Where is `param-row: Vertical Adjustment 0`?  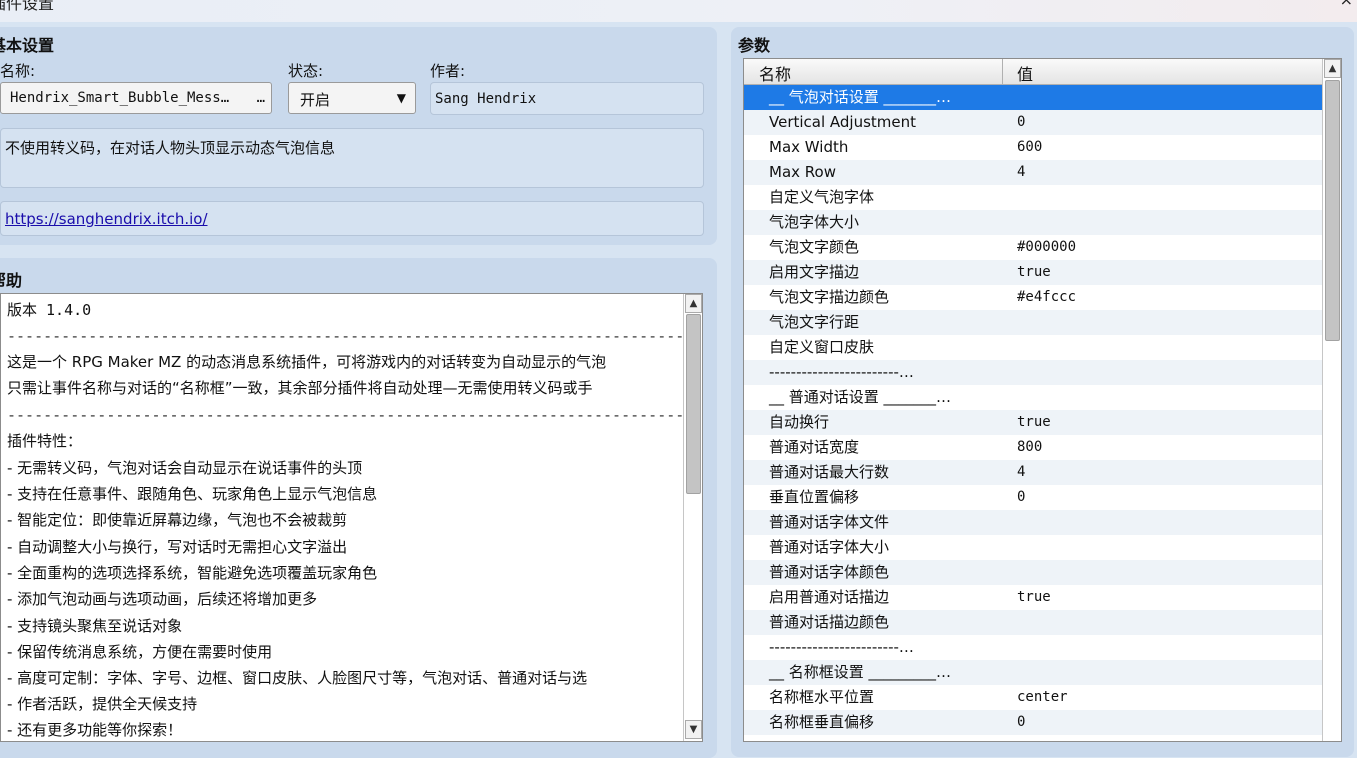
param-row: Vertical Adjustment 0 is located at coordinates (1033, 122).